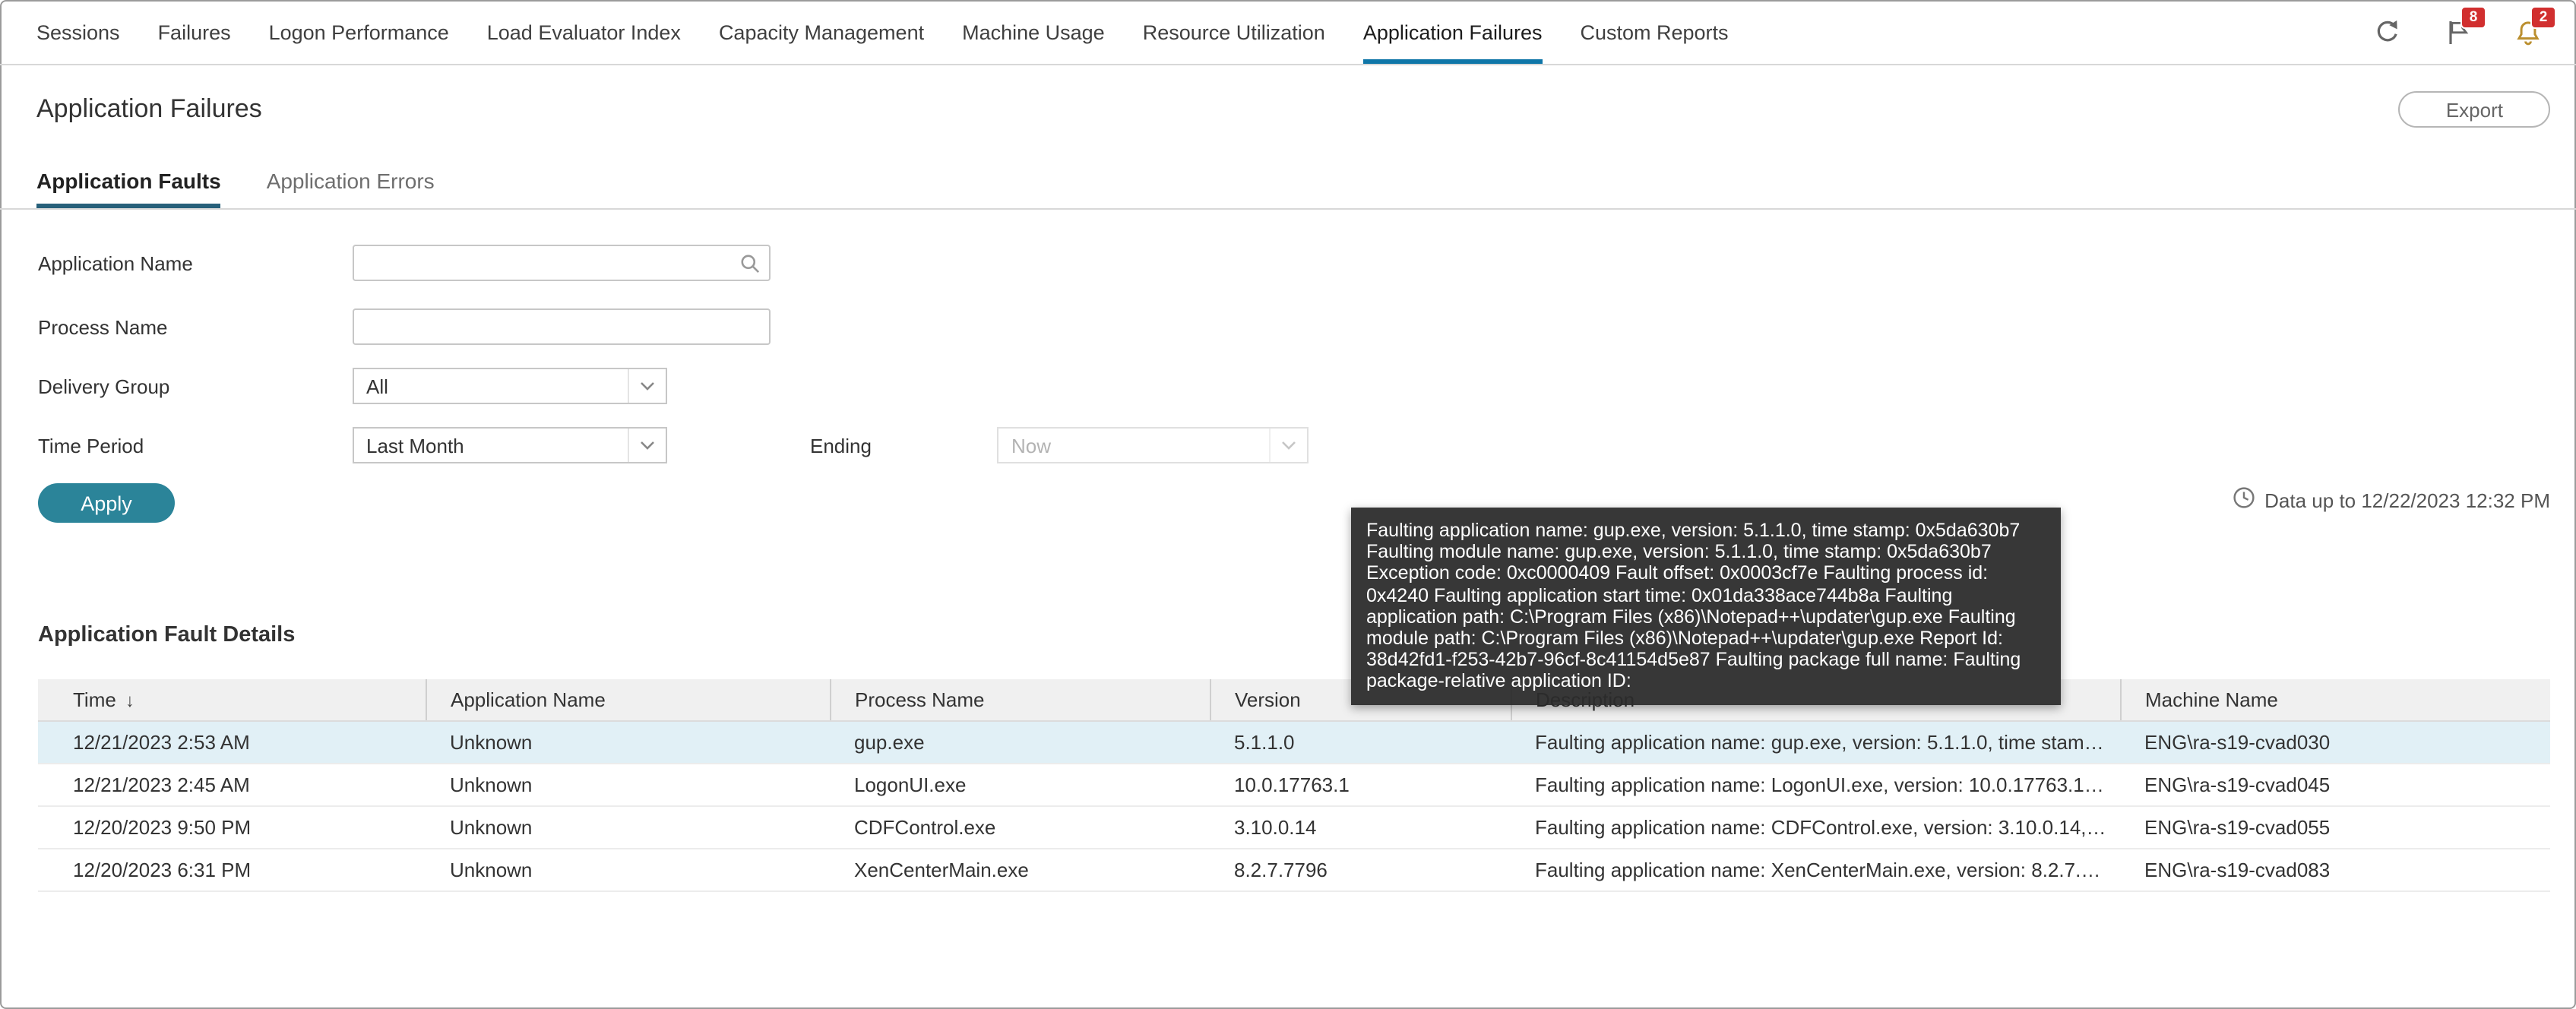 This screenshot has width=2576, height=1009. Describe the element at coordinates (822, 32) in the screenshot. I see `nav-tab-capacity-management: Capacity Management` at that location.